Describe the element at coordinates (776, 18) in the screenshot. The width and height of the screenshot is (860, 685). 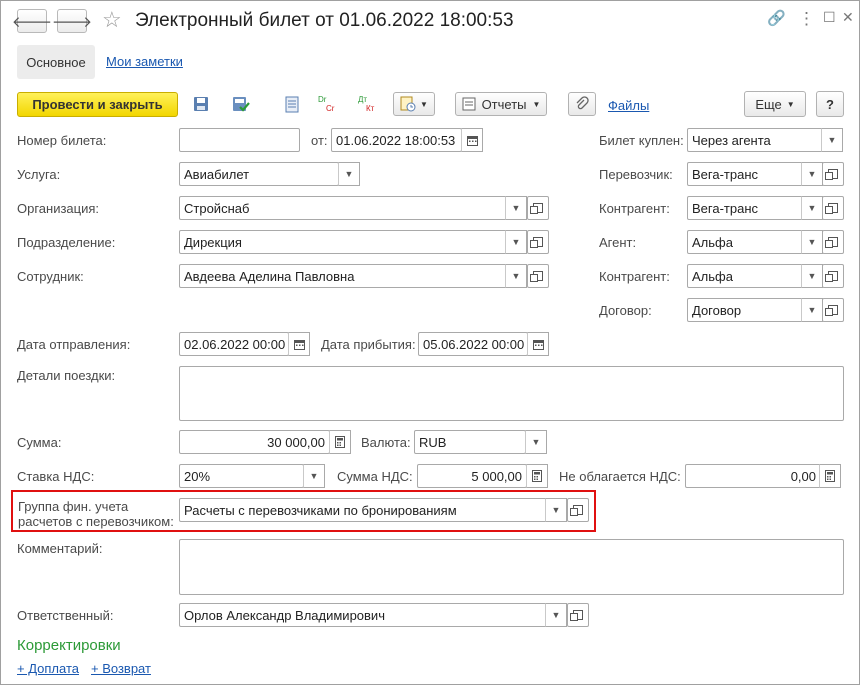
I see `link-icon: 🔗` at that location.